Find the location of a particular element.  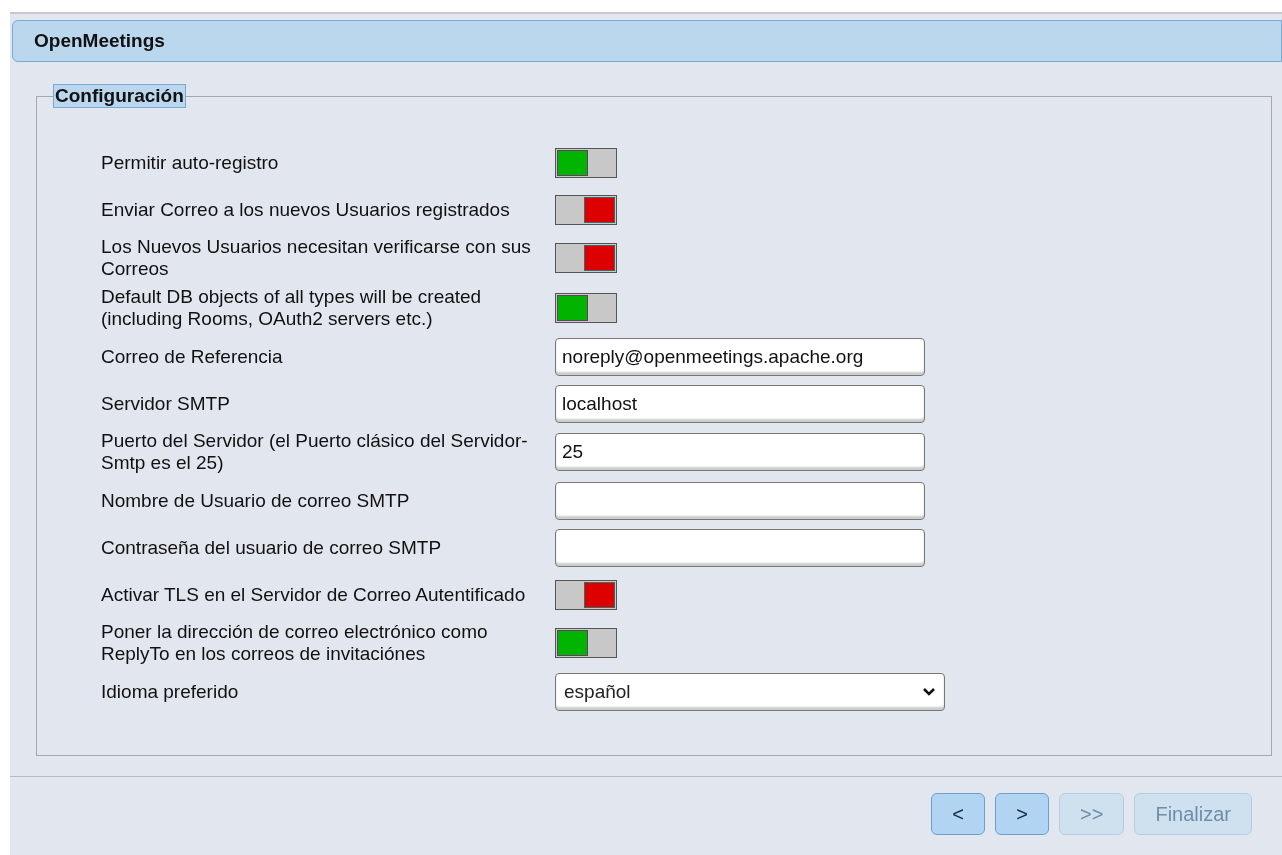

field-label: Los Nuevos Usuarios necesitan verificarse con sus Correos is located at coordinates (316, 258).